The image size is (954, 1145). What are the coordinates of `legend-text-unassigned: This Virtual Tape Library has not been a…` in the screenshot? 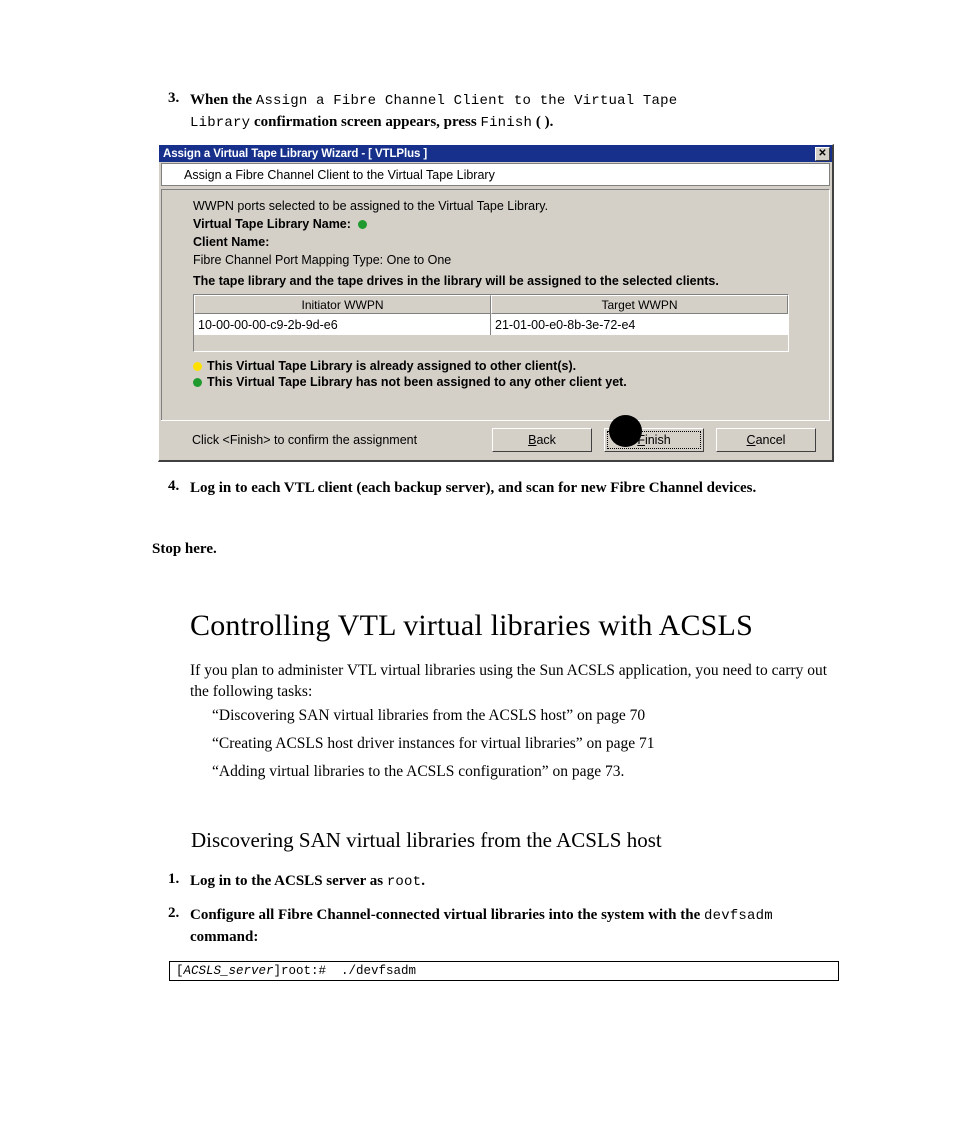 It's located at (417, 382).